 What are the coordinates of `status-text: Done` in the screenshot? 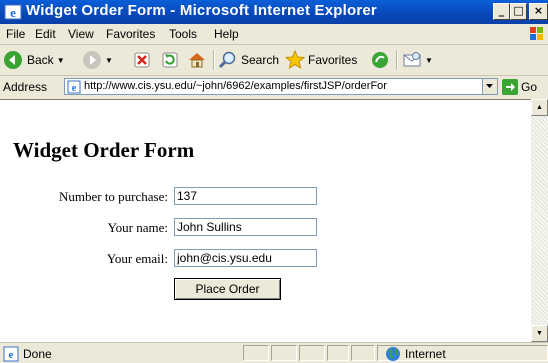 It's located at (37, 354).